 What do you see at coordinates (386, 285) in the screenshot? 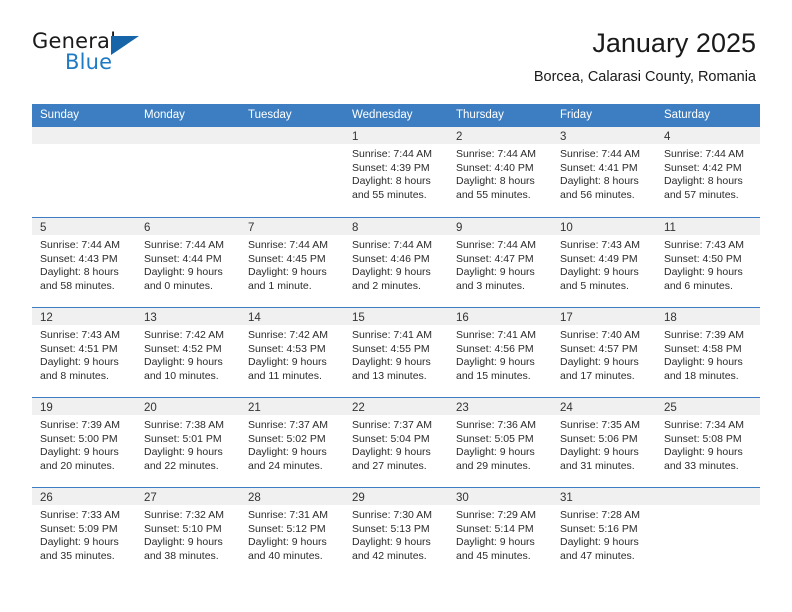
I see `daylight-text-line2: and 2 minutes.` at bounding box center [386, 285].